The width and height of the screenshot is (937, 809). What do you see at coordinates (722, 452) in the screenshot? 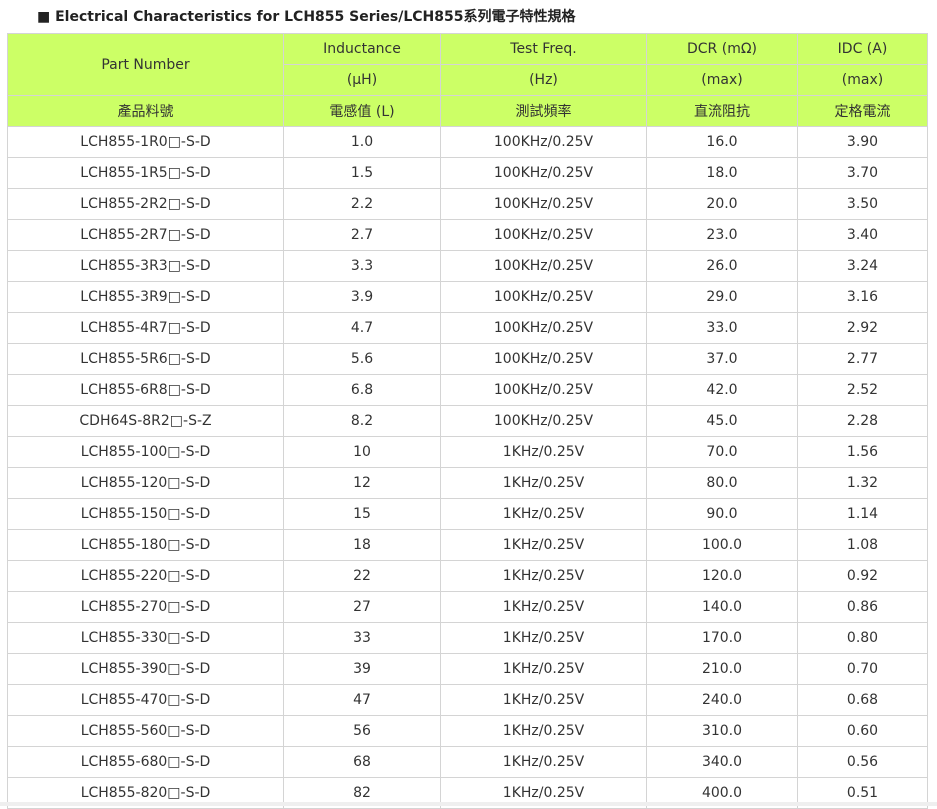
I see `dcr-cell: 70.0` at bounding box center [722, 452].